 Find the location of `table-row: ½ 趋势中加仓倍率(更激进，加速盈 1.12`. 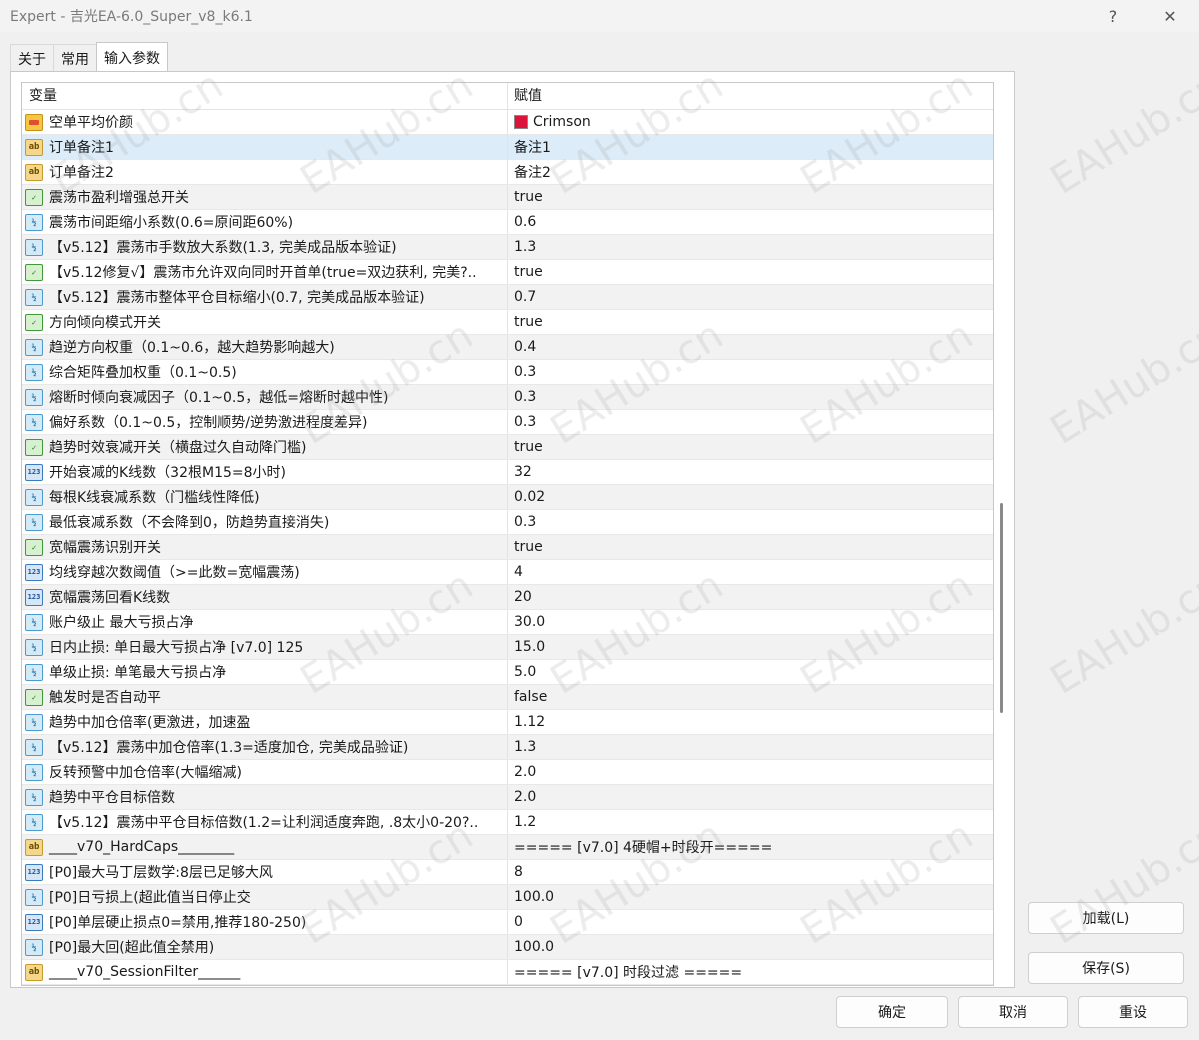

table-row: ½ 趋势中加仓倍率(更激进，加速盈 1.12 is located at coordinates (507, 722).